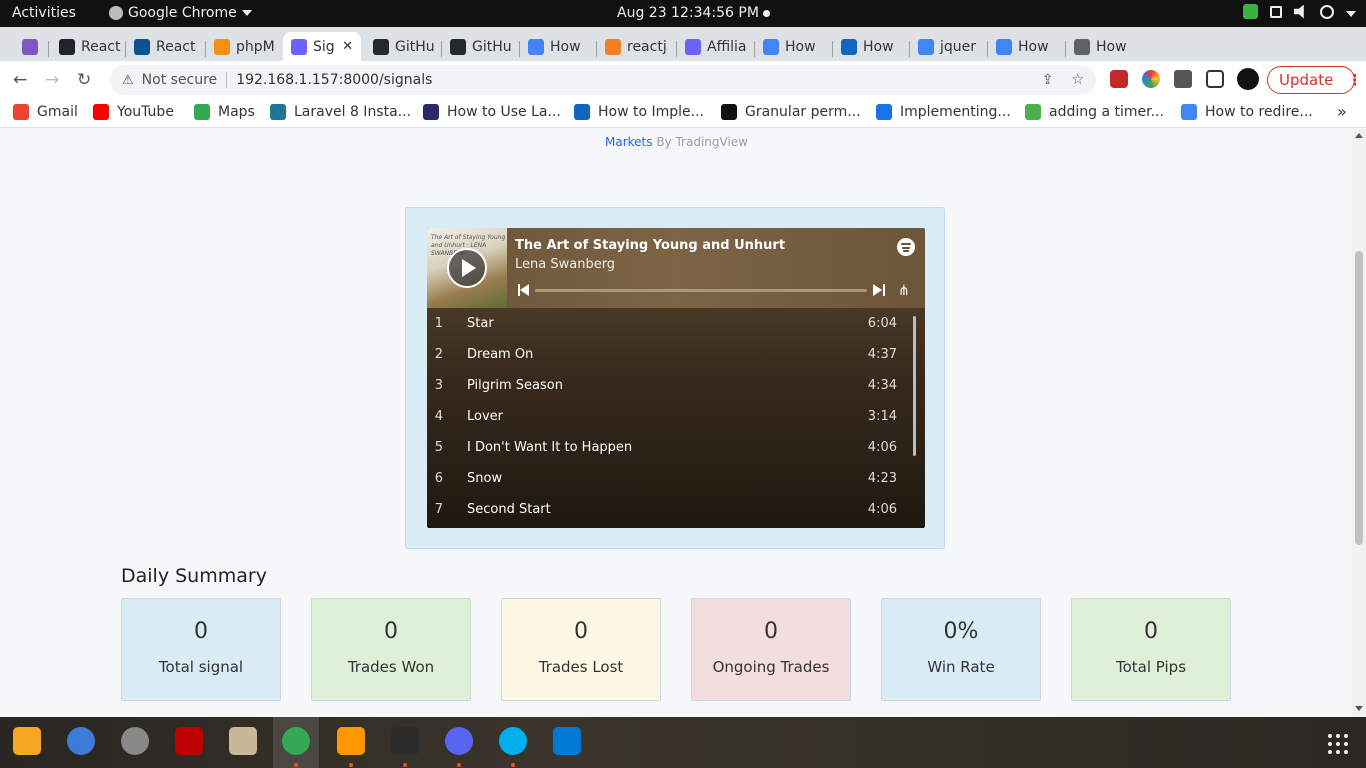 The width and height of the screenshot is (1366, 768). Describe the element at coordinates (1351, 13) in the screenshot. I see `chevron-down-icon` at that location.